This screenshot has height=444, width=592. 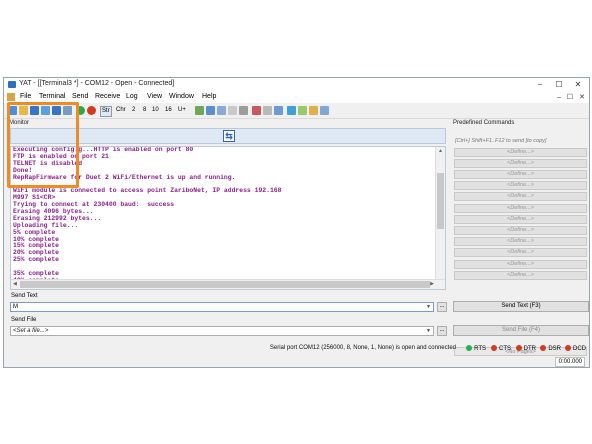 What do you see at coordinates (278, 110) in the screenshot?
I see `find-icon` at bounding box center [278, 110].